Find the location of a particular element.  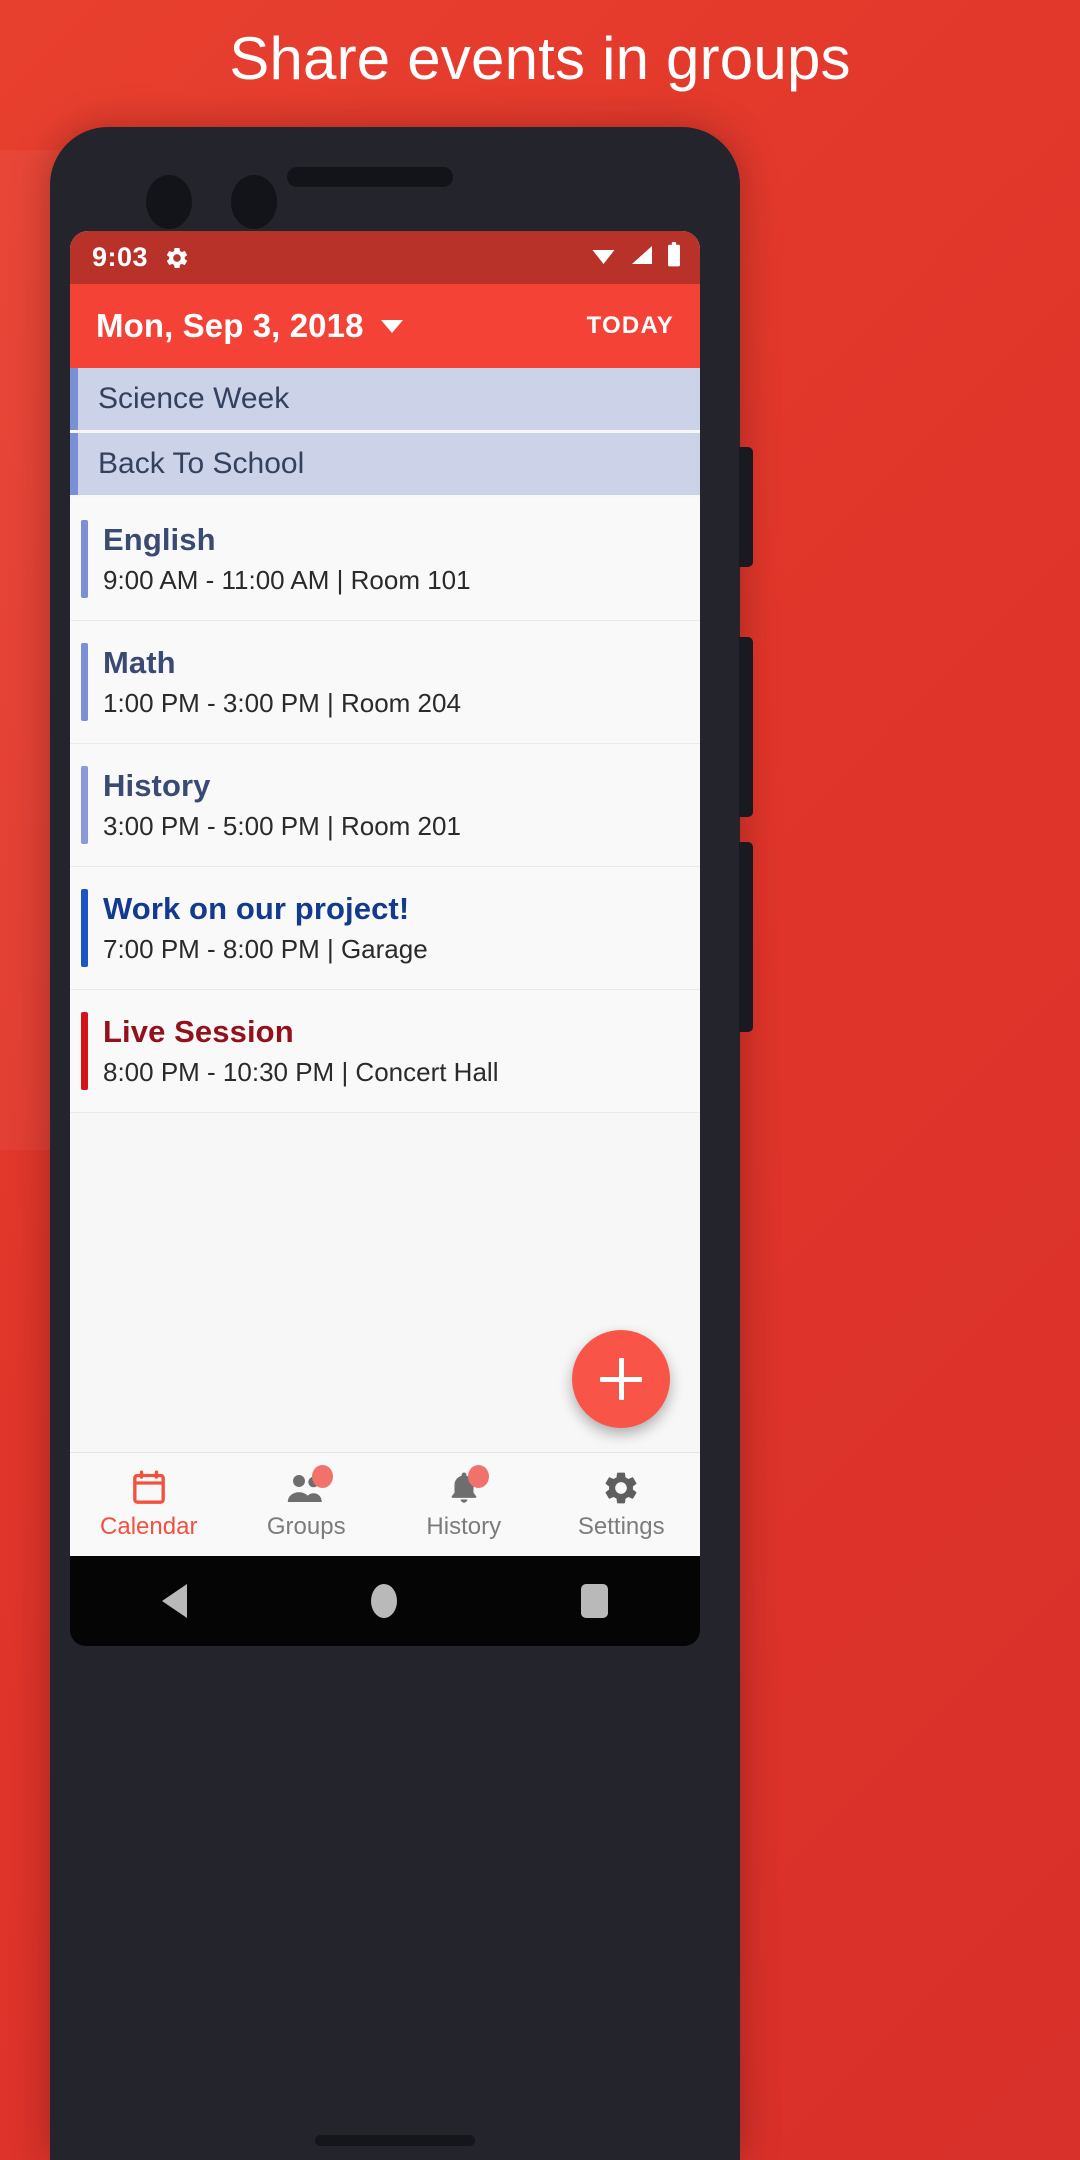

plus-icon is located at coordinates (621, 1379).